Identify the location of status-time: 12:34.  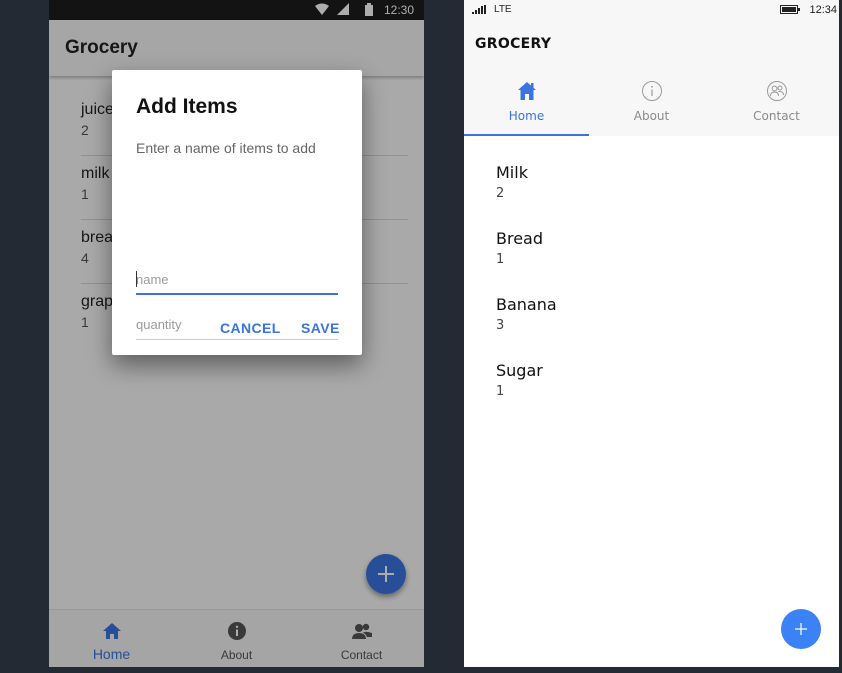
(823, 10).